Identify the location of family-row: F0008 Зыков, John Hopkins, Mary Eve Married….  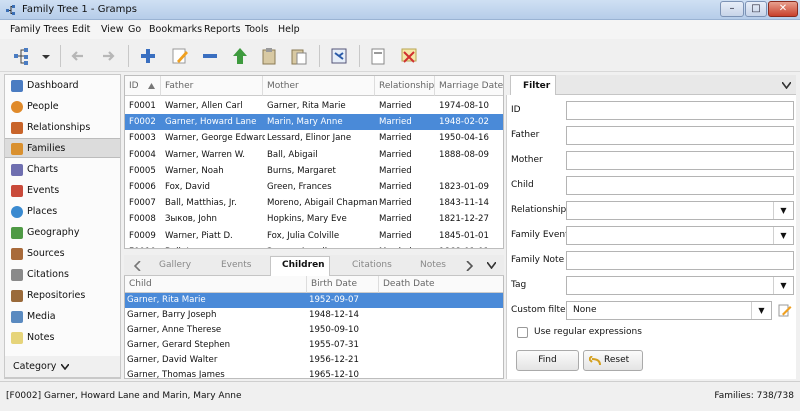
(314, 219).